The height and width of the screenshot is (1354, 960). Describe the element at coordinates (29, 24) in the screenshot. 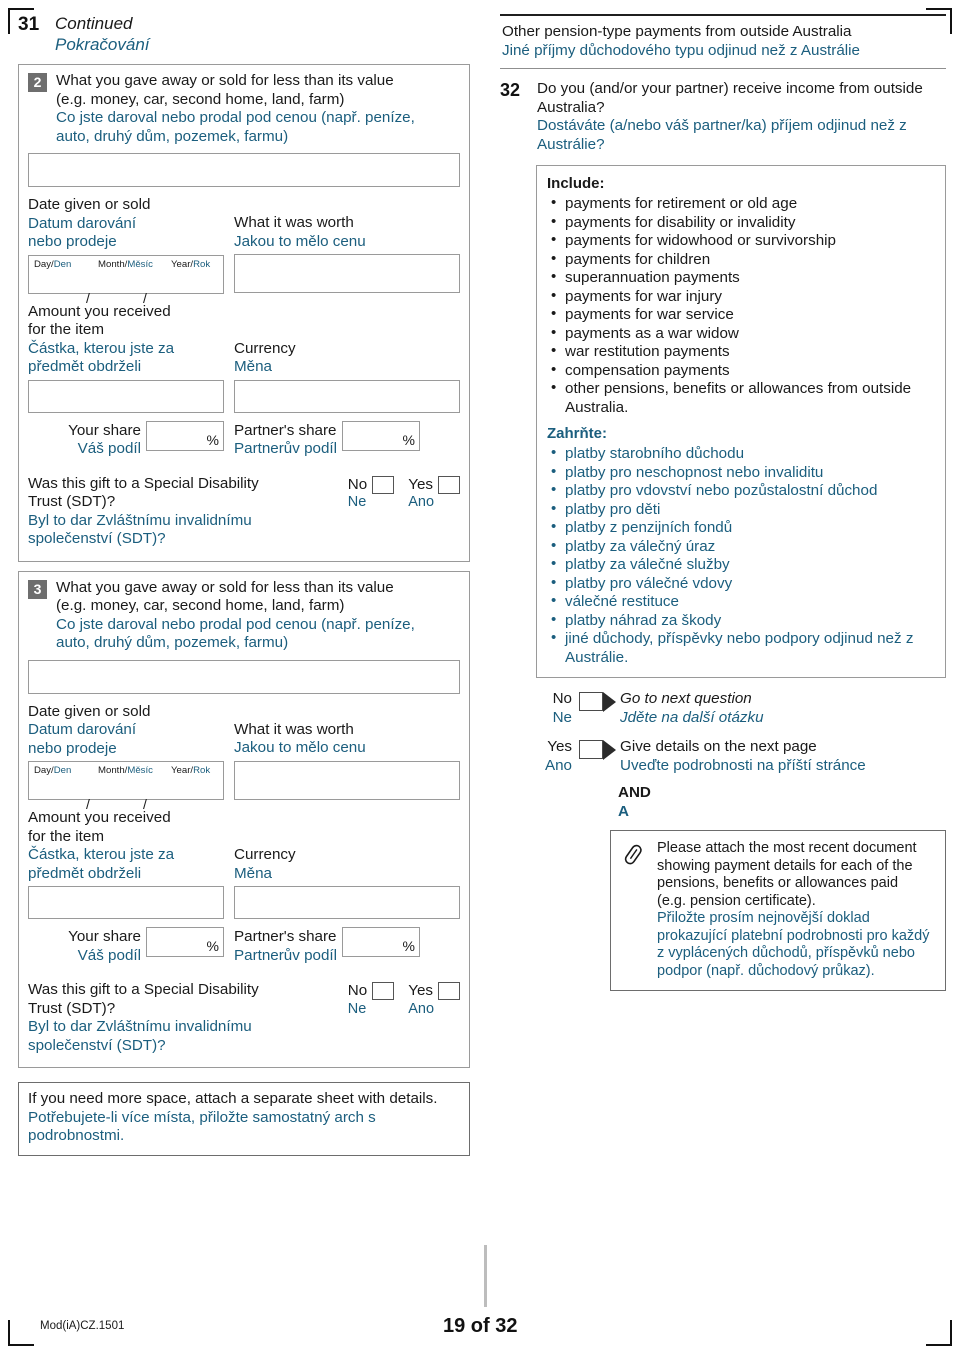

I see `question-31-number: 31` at that location.